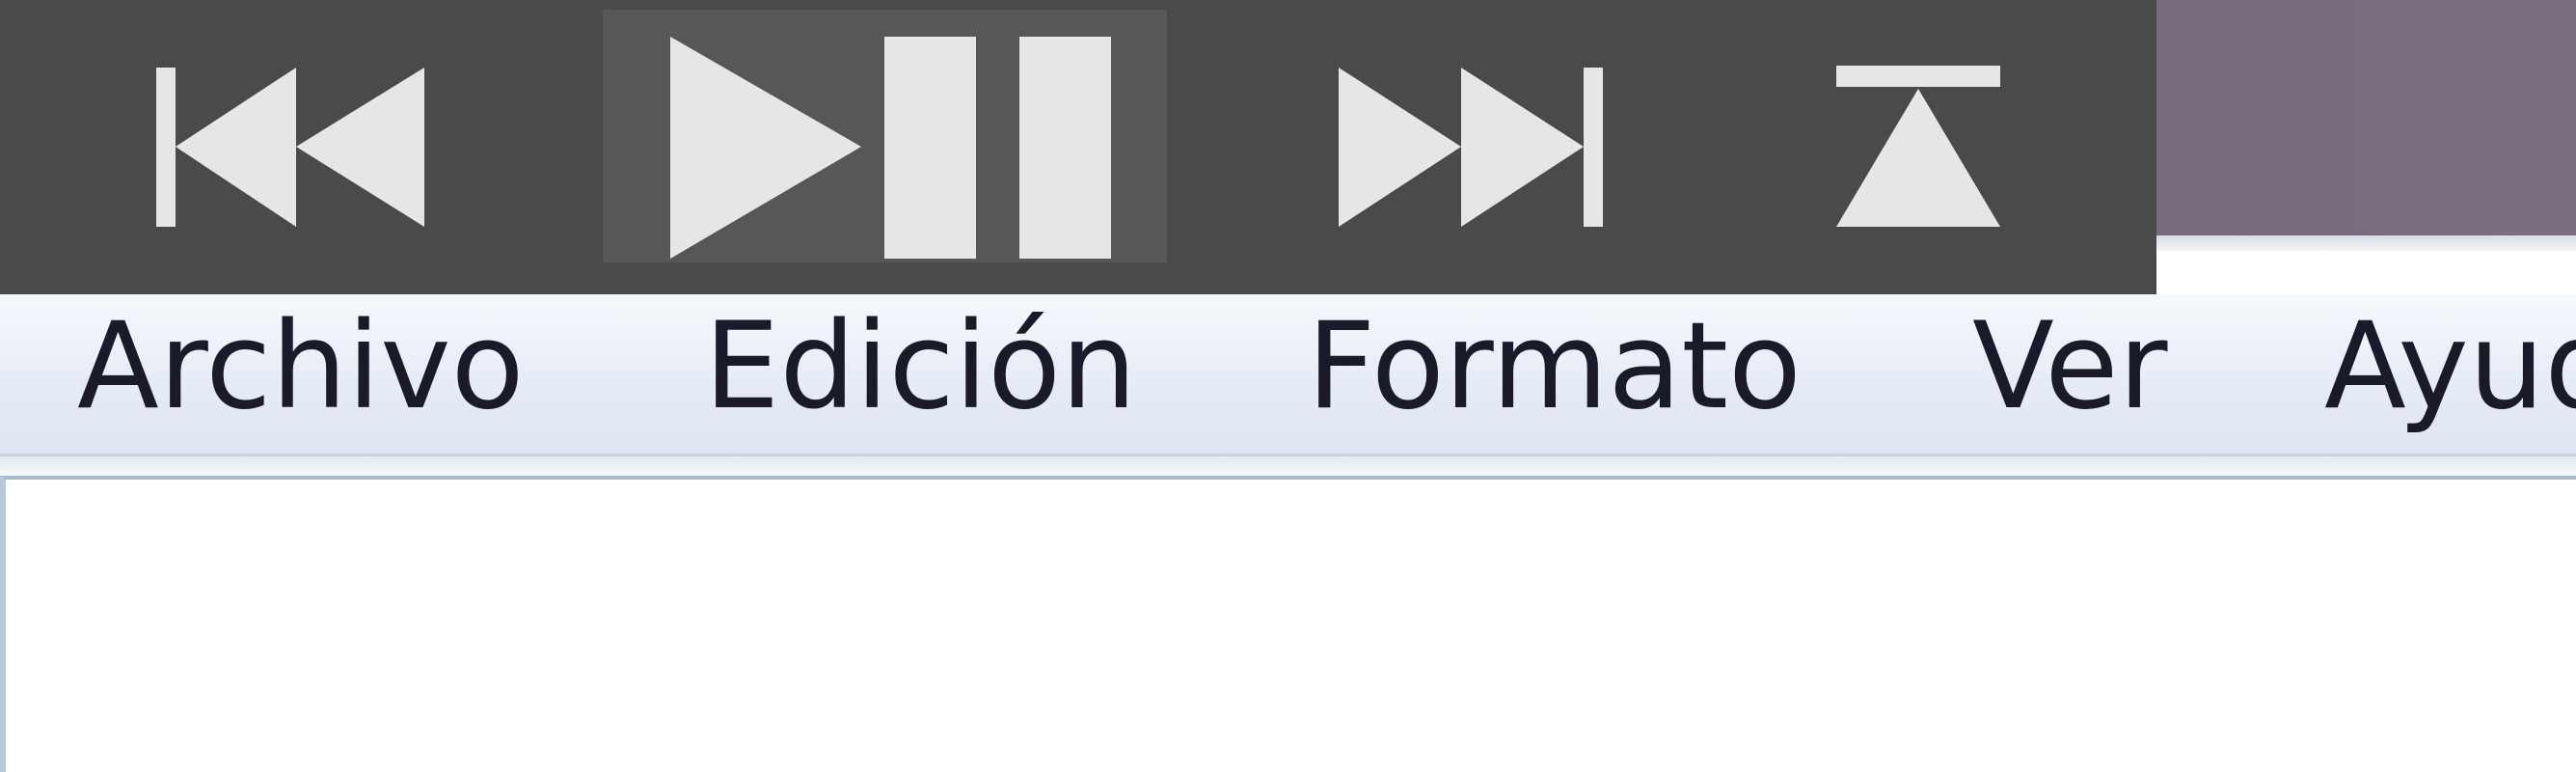  What do you see at coordinates (301, 371) in the screenshot?
I see `menu-archivo: Archivo` at bounding box center [301, 371].